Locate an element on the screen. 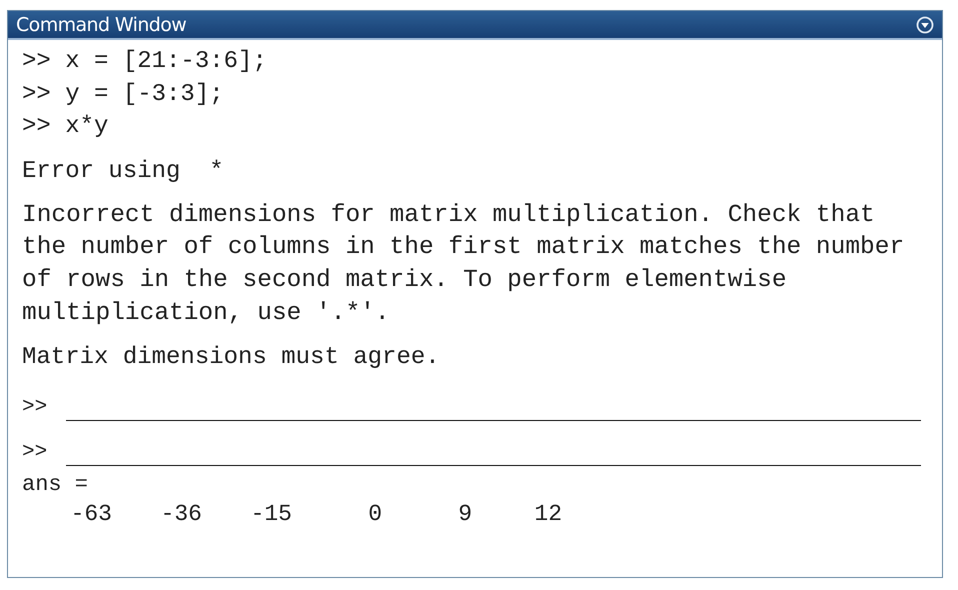 The width and height of the screenshot is (958, 590). command-line: >> y = [-3:3]; is located at coordinates (123, 95).